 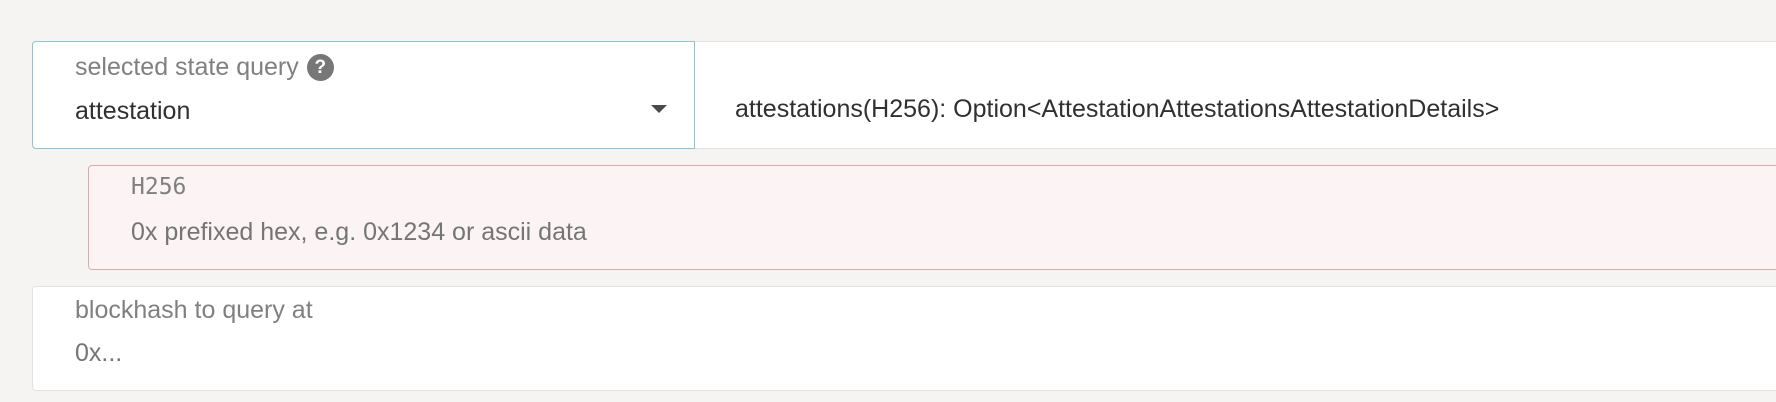 I want to click on chevron-down-icon, so click(x=659, y=109).